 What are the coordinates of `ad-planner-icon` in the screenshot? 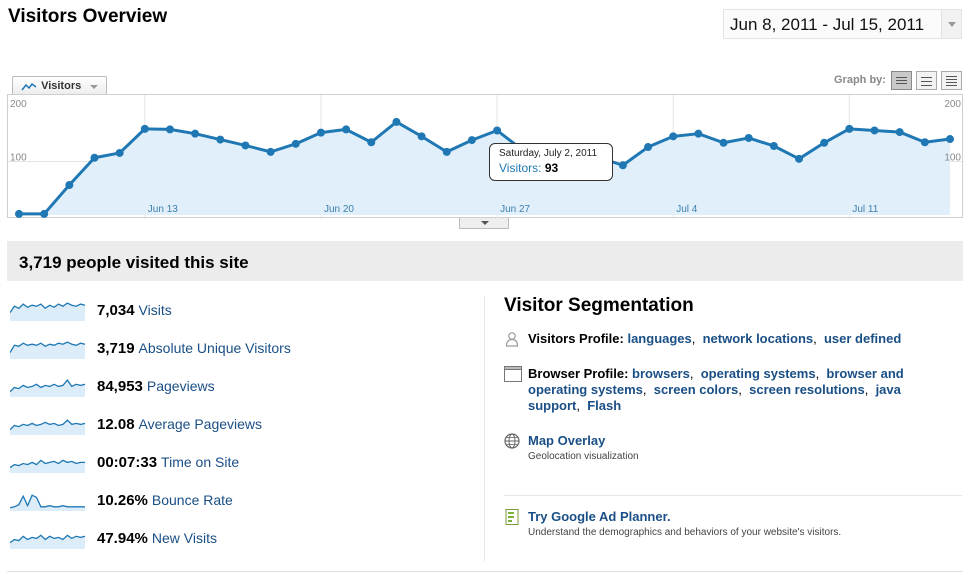 It's located at (512, 517).